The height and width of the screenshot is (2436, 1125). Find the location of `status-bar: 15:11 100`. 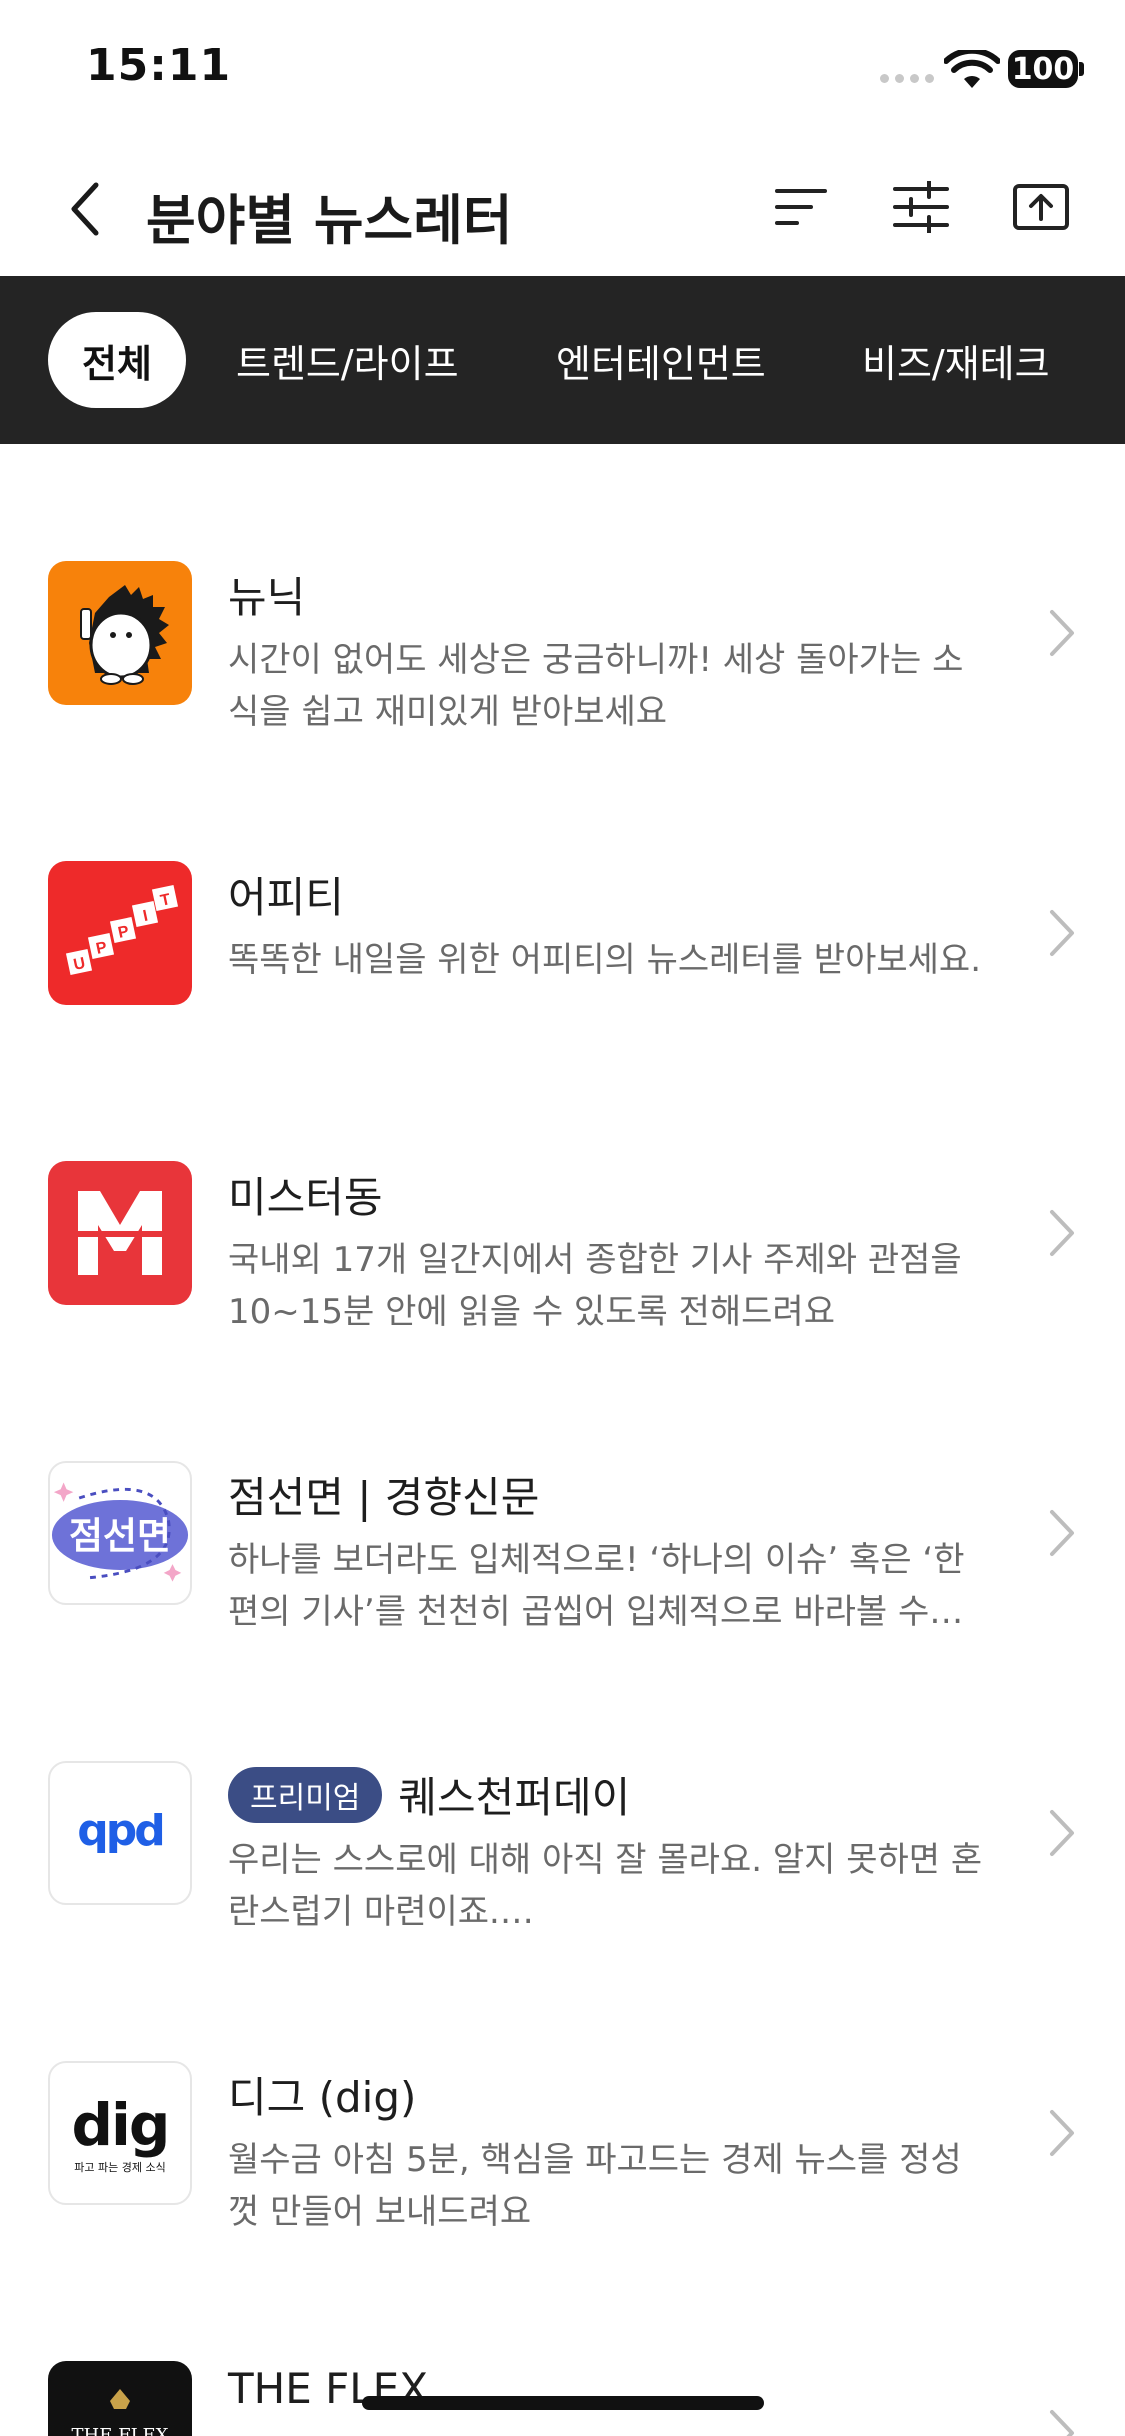

status-bar: 15:11 100 is located at coordinates (562, 70).